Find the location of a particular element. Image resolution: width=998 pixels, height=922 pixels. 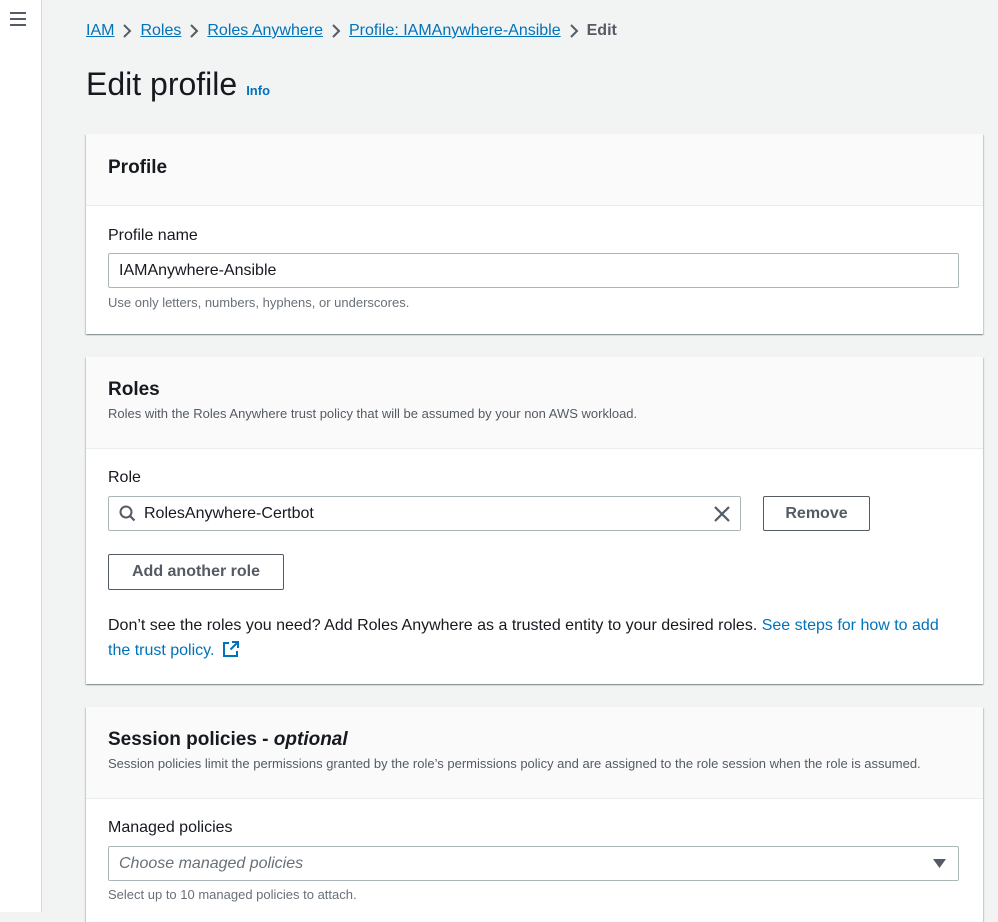

session-panel-title: Session policies - optional is located at coordinates (534, 740).